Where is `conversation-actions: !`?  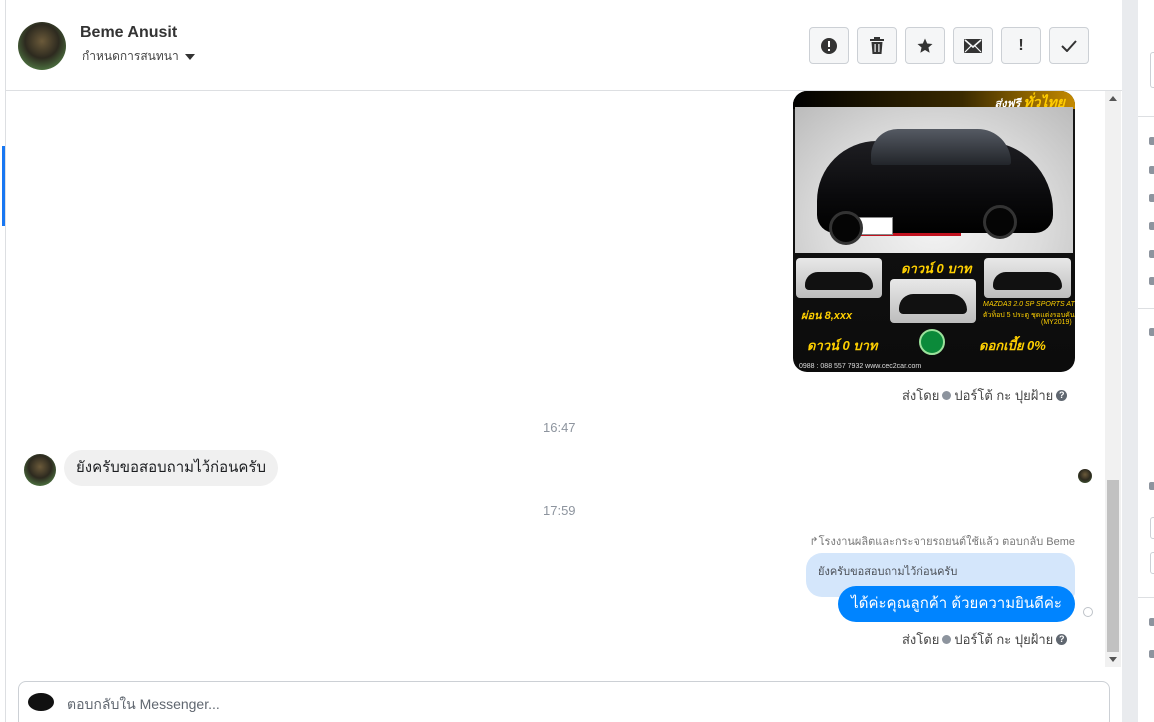
conversation-actions: ! is located at coordinates (949, 45).